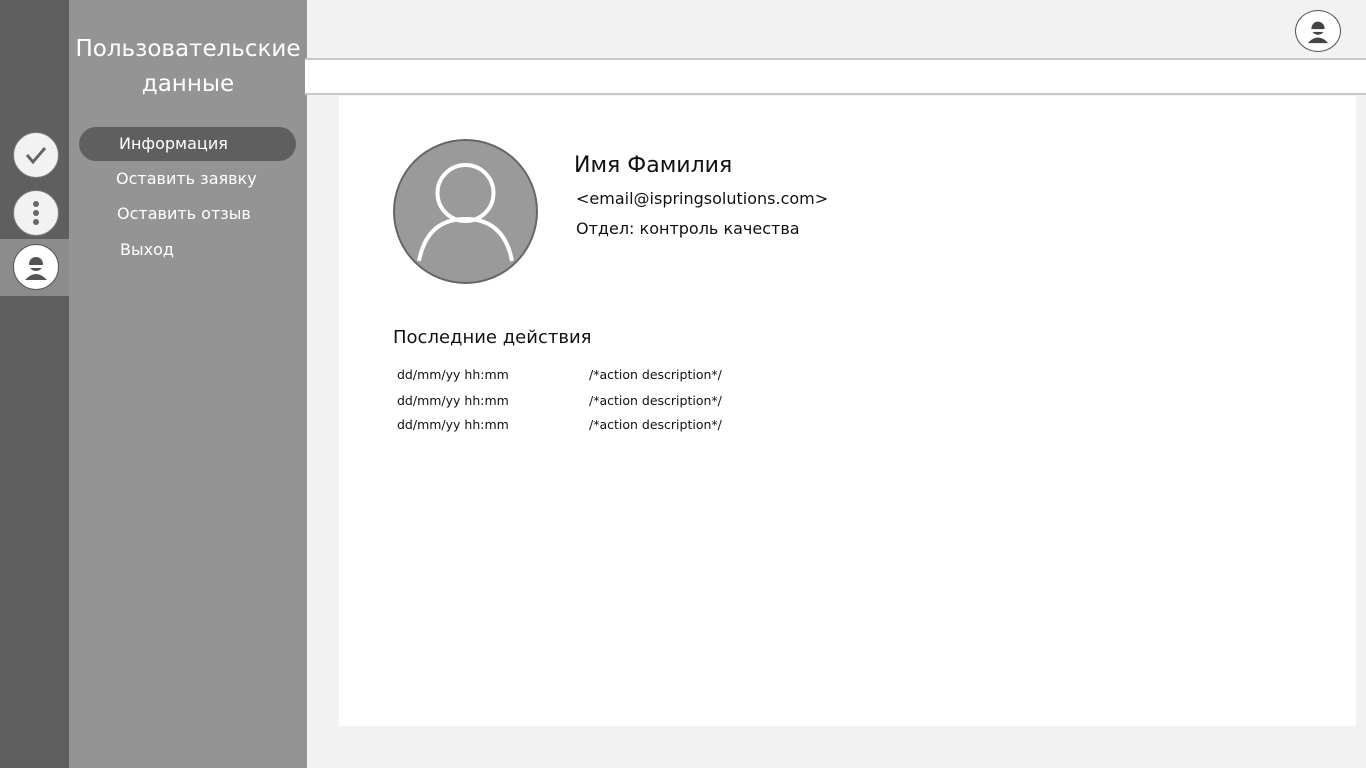 This screenshot has height=768, width=1366. I want to click on sidebar-item-label: Оставить заявку, so click(186, 178).